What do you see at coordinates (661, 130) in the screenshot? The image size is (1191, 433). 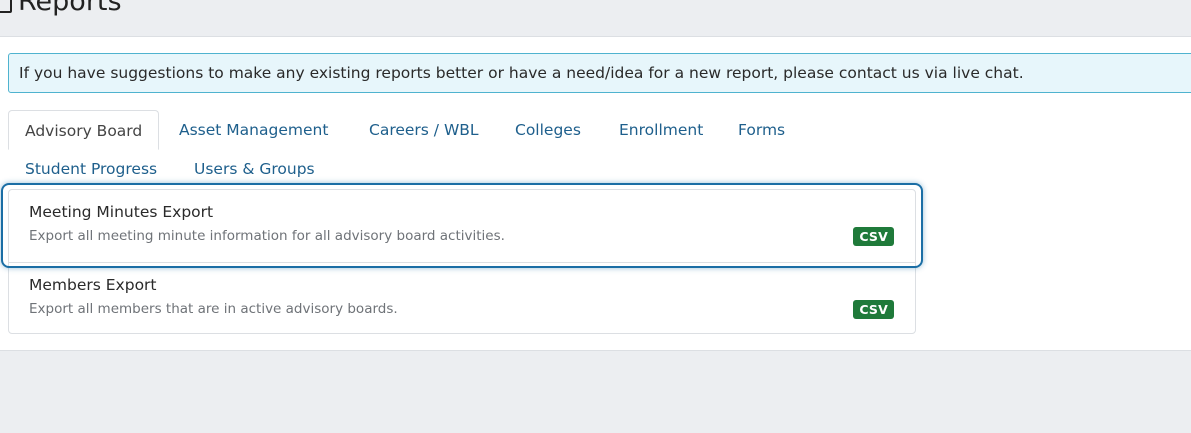 I see `tab-enrollment: Enrollment` at bounding box center [661, 130].